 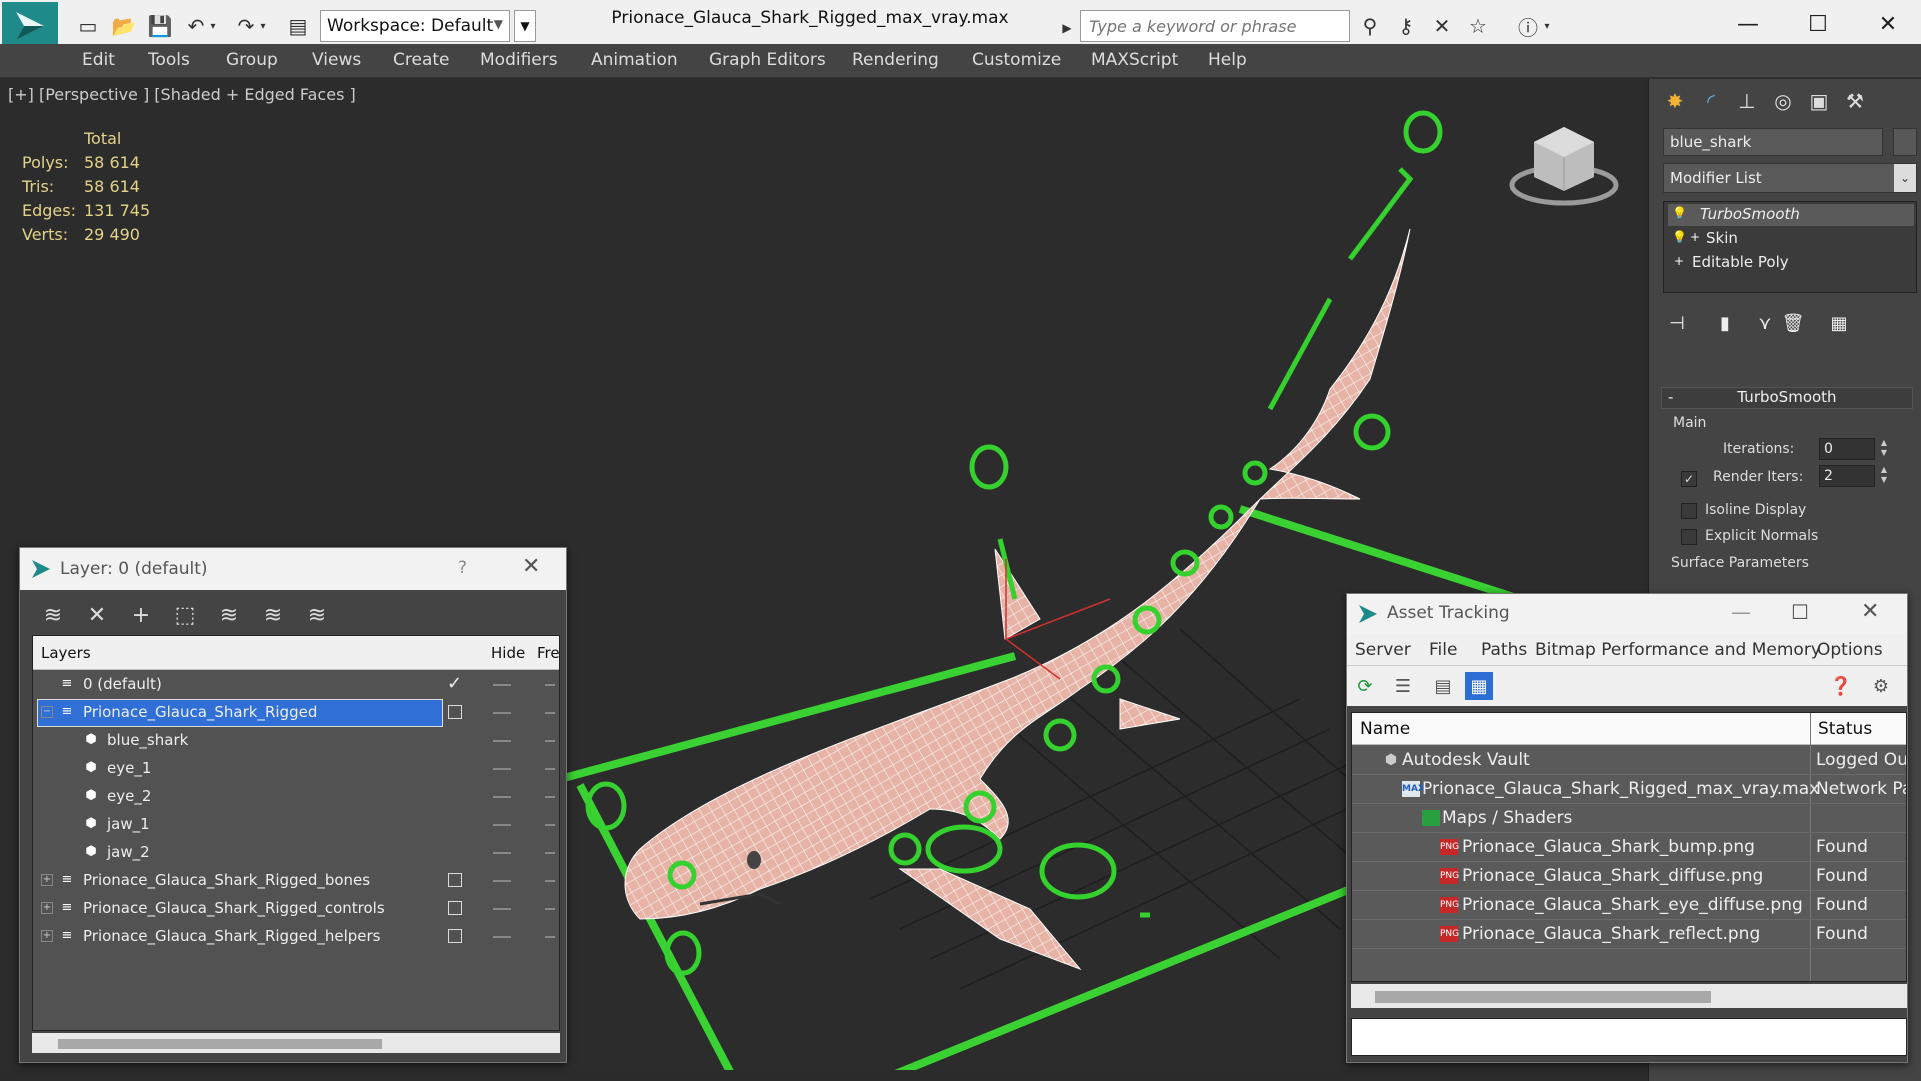 I want to click on maximize-button: ☐, so click(x=1800, y=612).